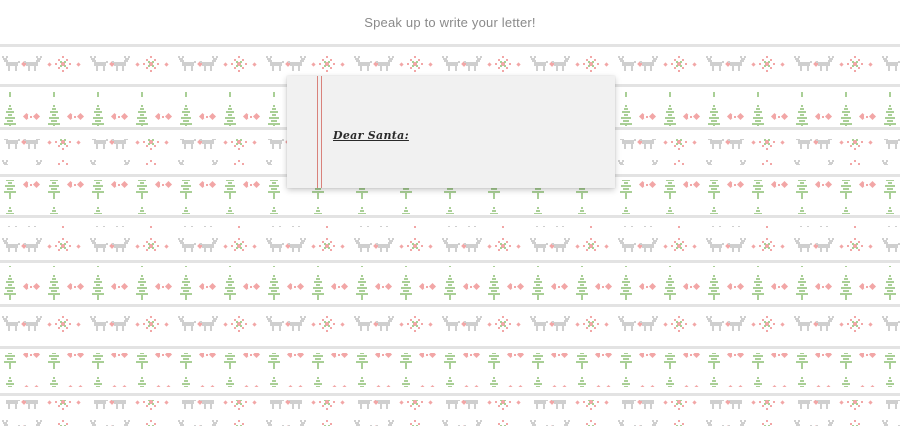 The height and width of the screenshot is (432, 900). What do you see at coordinates (371, 135) in the screenshot?
I see `letter-greeting: Dear Santa:` at bounding box center [371, 135].